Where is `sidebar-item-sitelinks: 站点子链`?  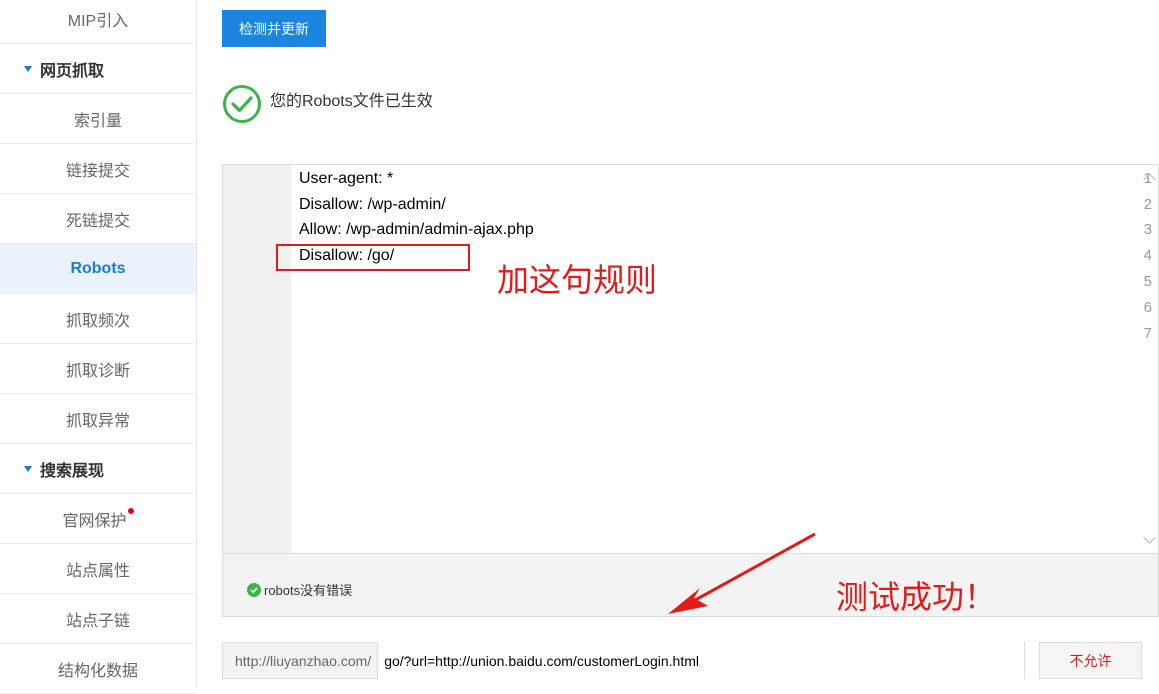 sidebar-item-sitelinks: 站点子链 is located at coordinates (98, 619).